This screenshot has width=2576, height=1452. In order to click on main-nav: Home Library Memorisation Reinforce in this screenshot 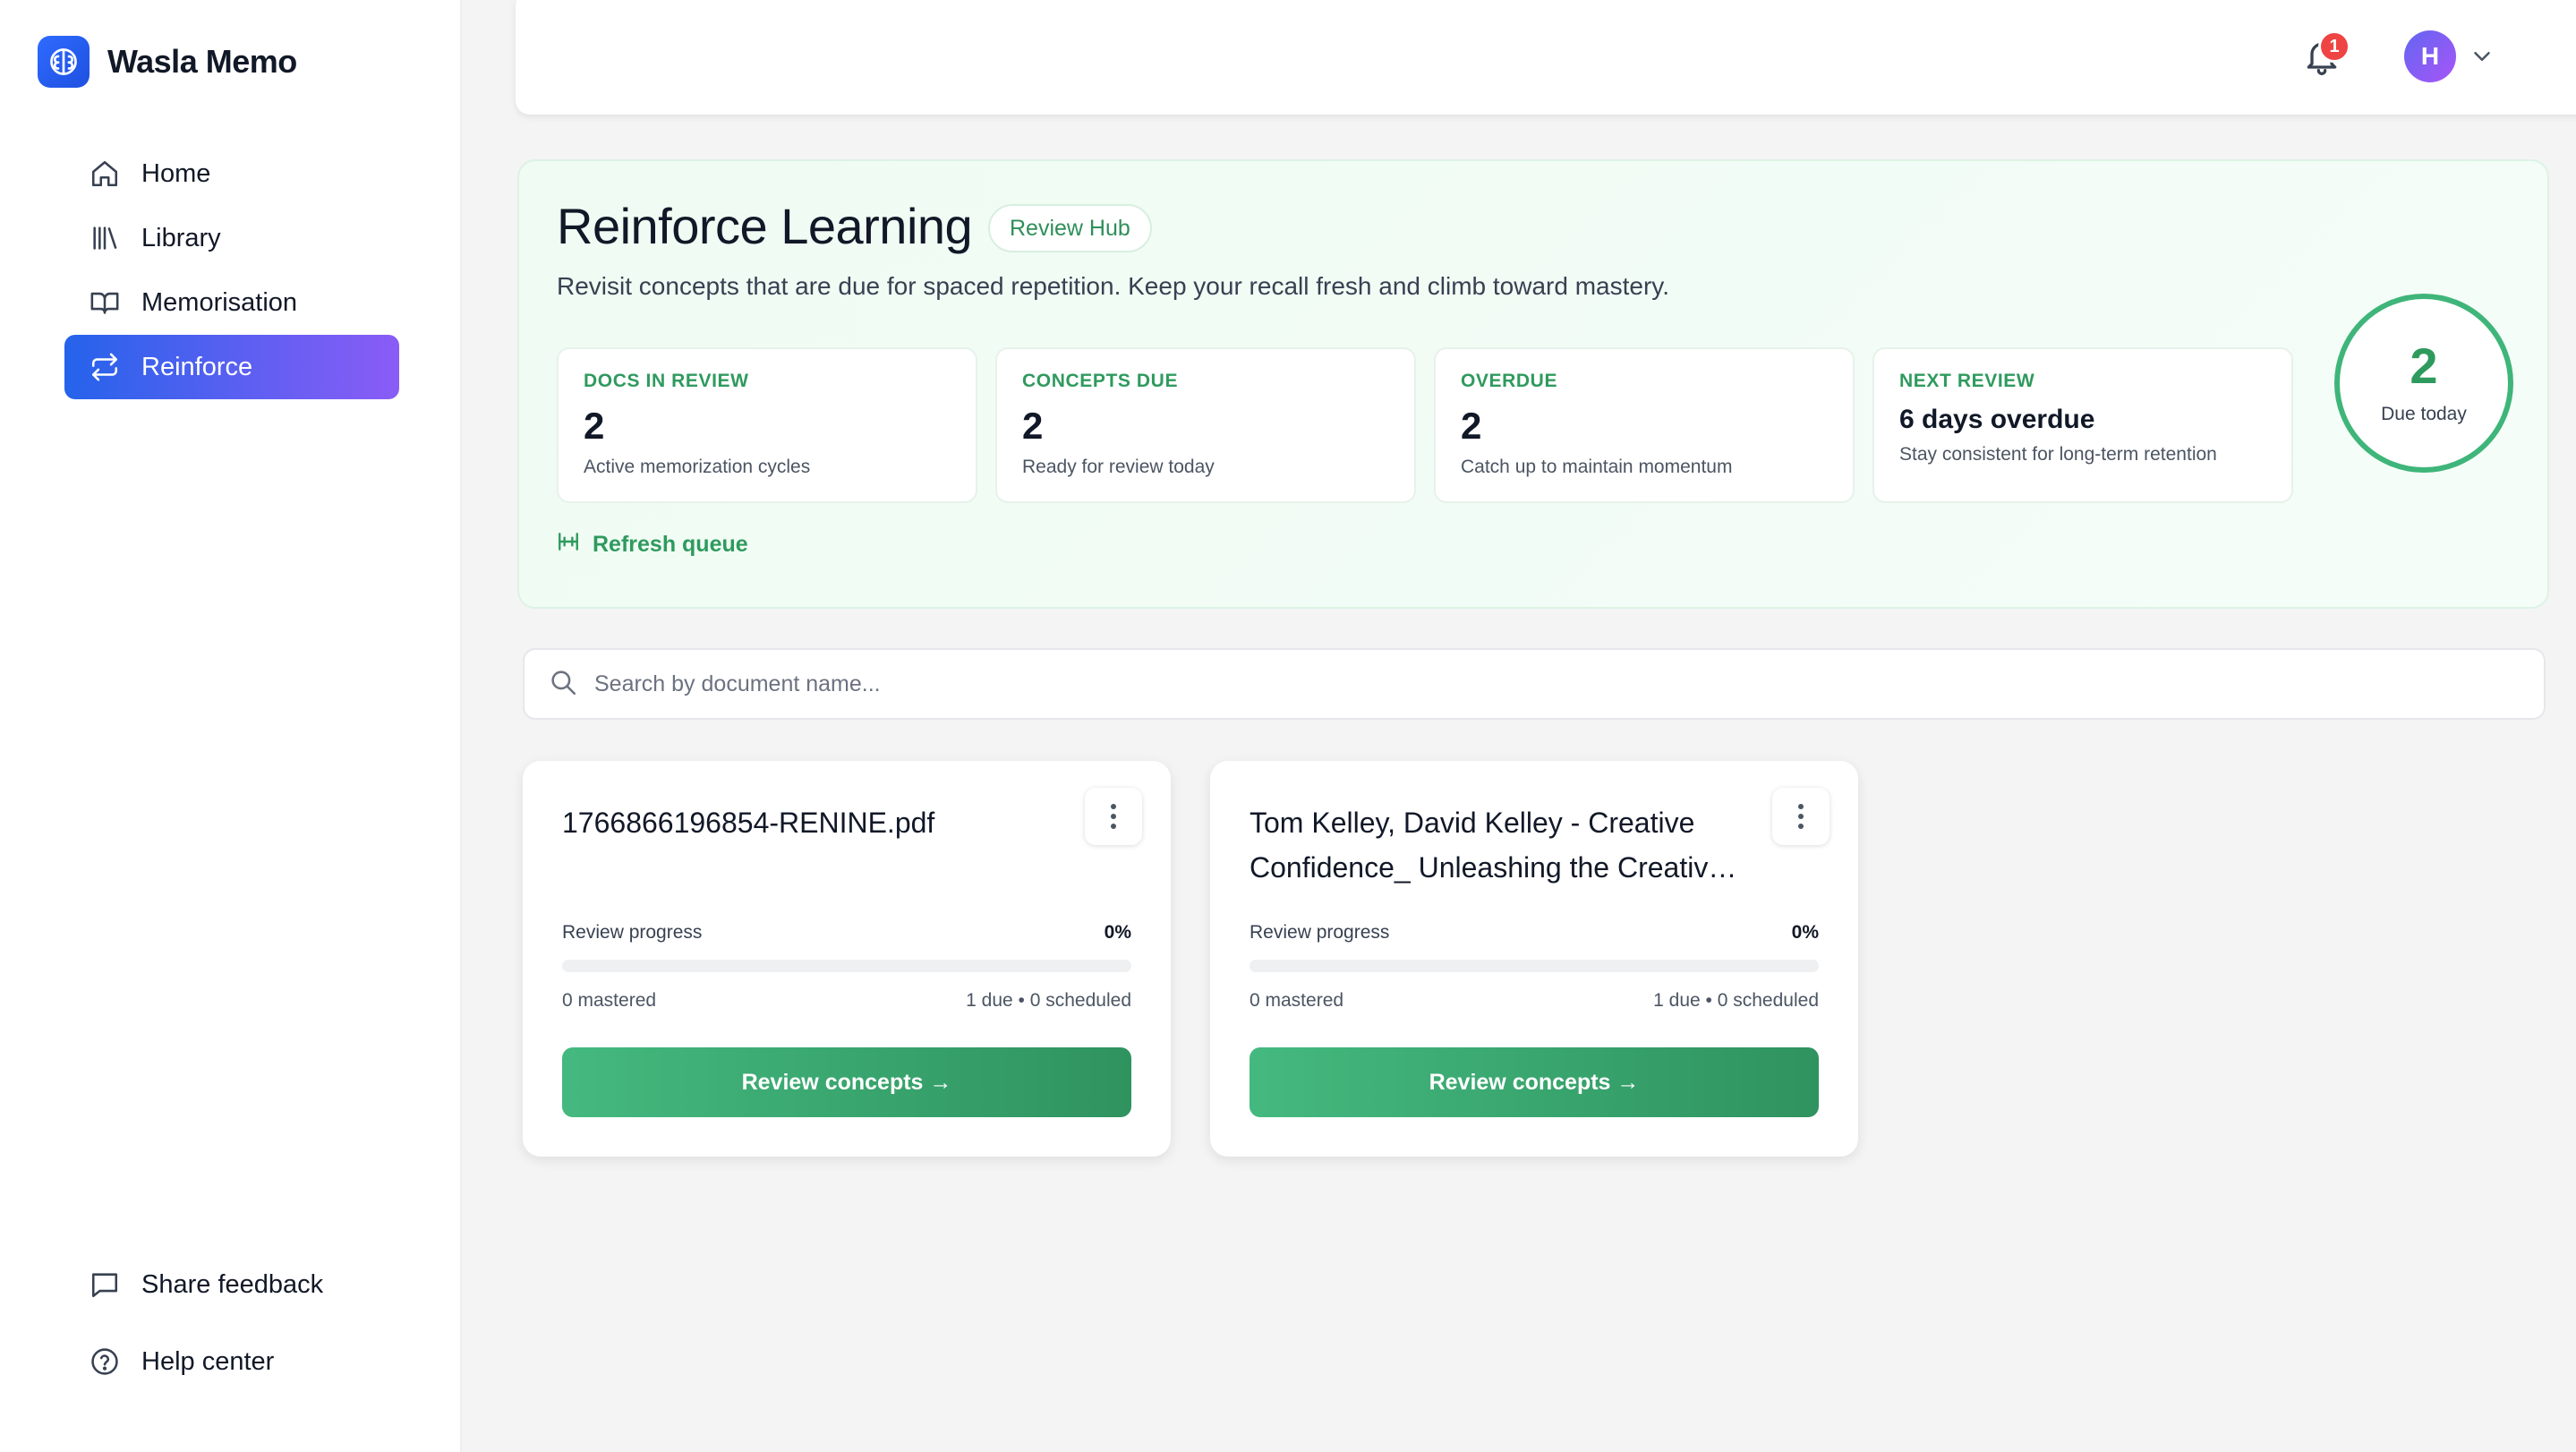, I will do `click(231, 270)`.